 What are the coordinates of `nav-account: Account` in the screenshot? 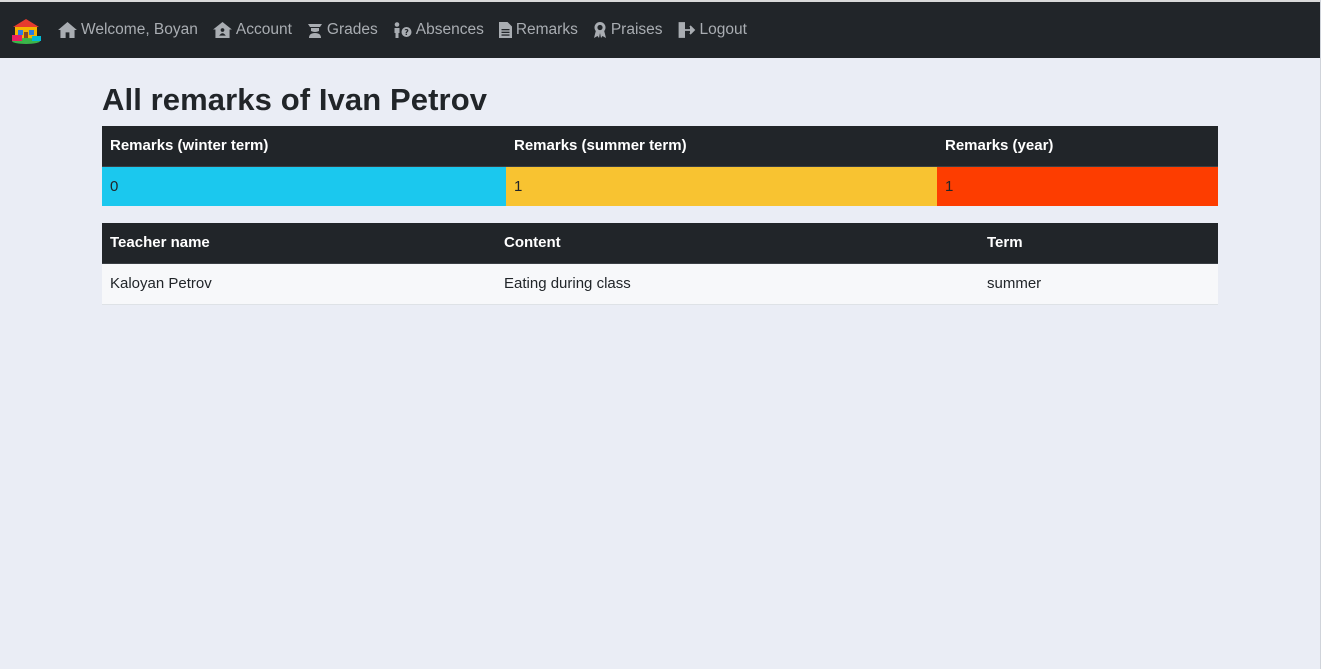 It's located at (252, 30).